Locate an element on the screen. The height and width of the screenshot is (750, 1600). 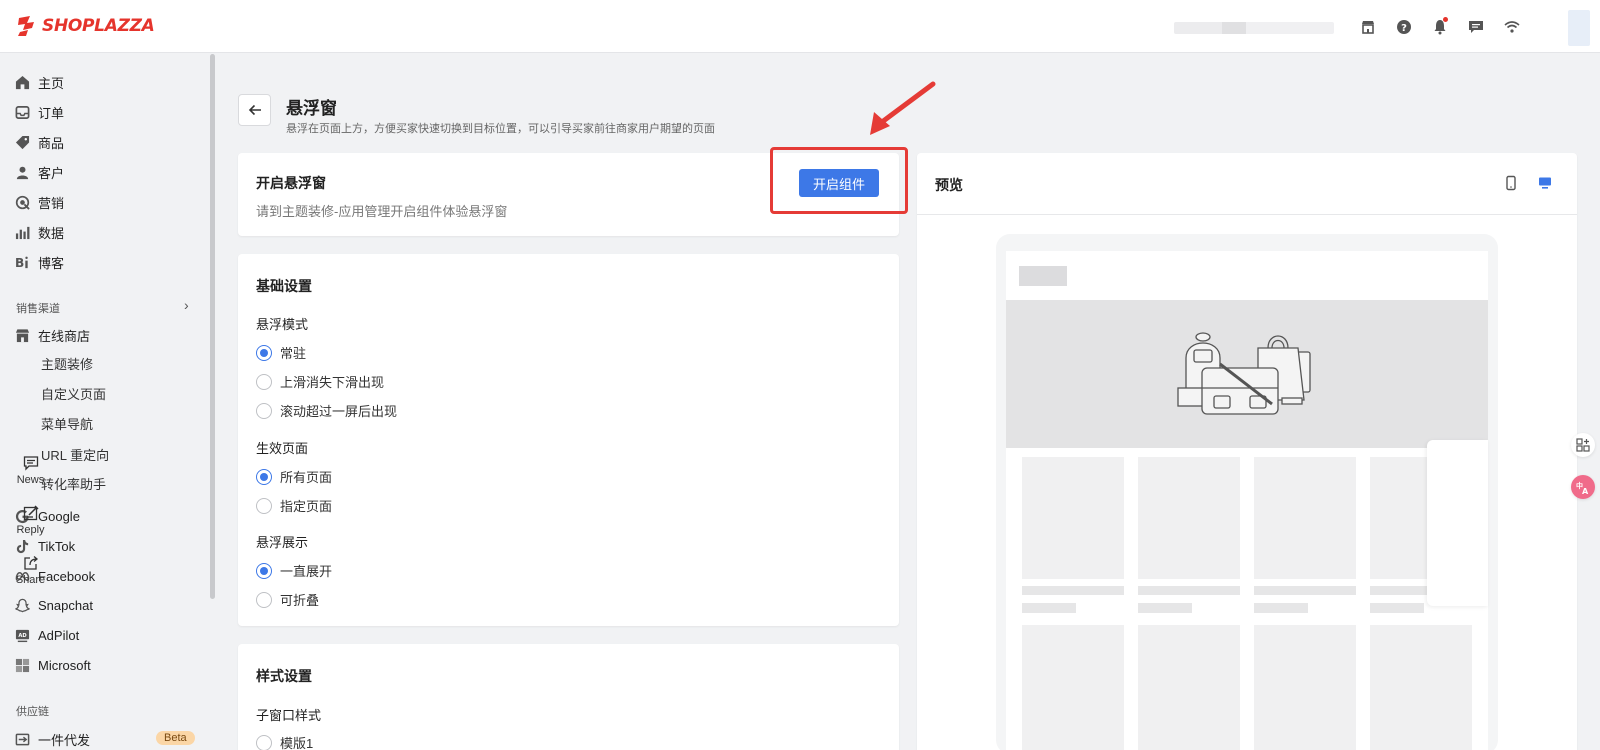
sidebar-item-adpilot: AD AdPilot is located at coordinates (46, 635).